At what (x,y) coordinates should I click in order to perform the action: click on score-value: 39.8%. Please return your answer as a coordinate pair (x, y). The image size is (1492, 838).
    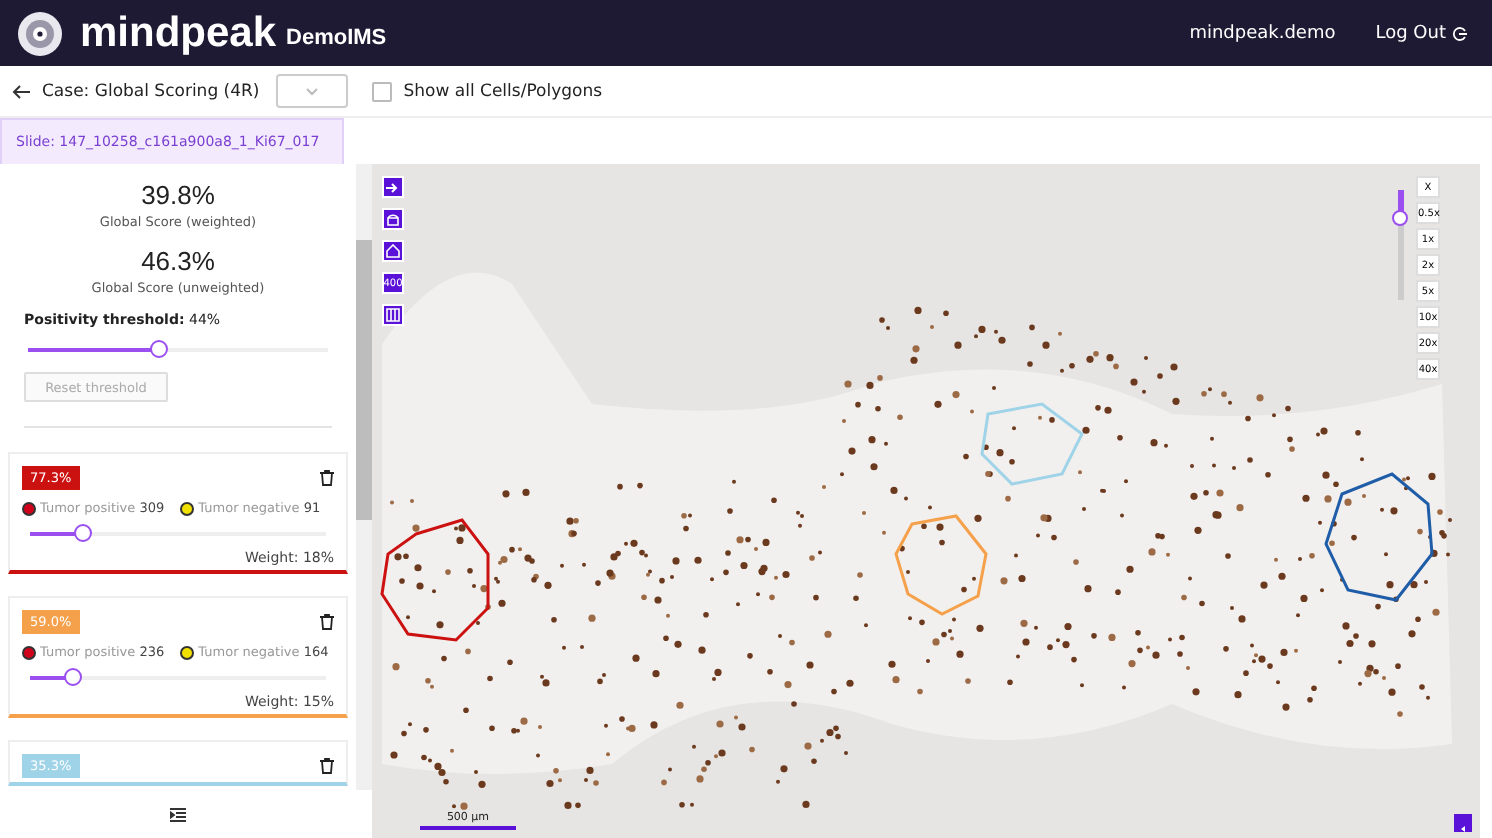
    Looking at the image, I should click on (178, 195).